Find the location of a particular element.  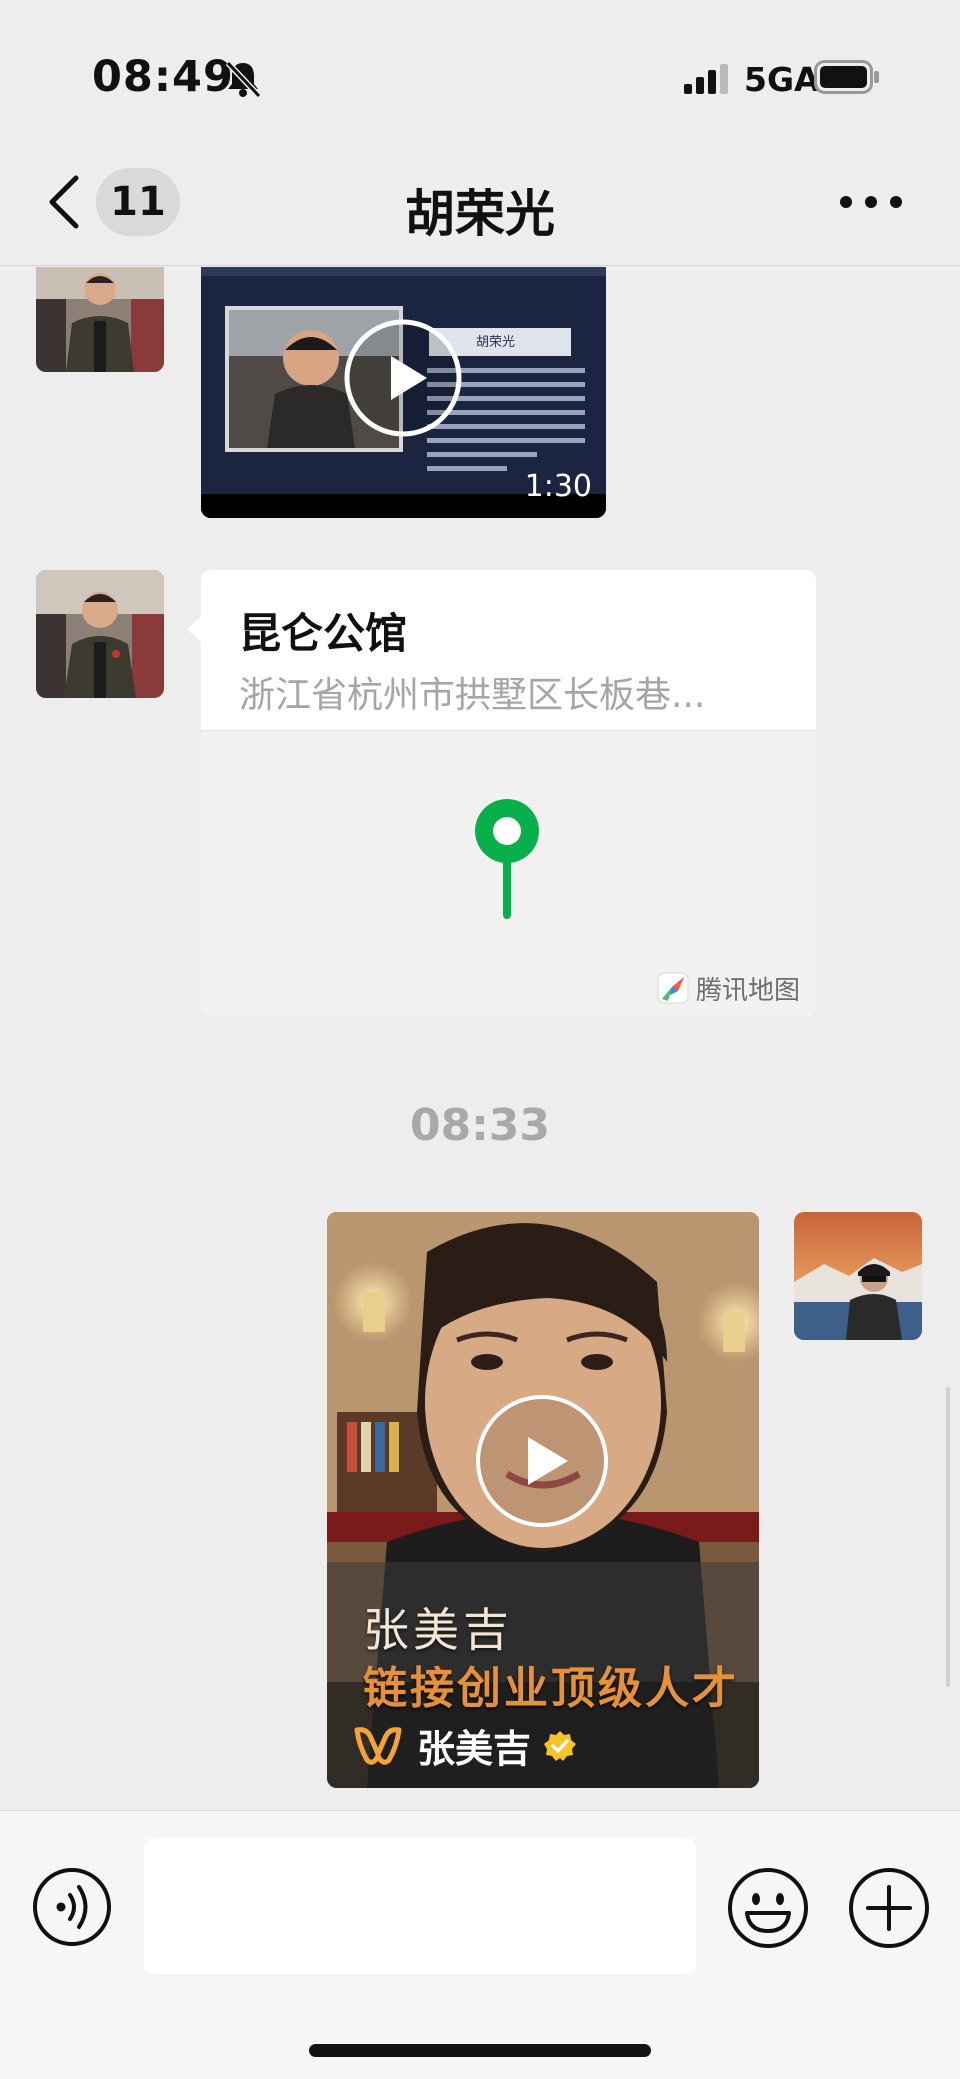

verified-badge-icon is located at coordinates (560, 1745).